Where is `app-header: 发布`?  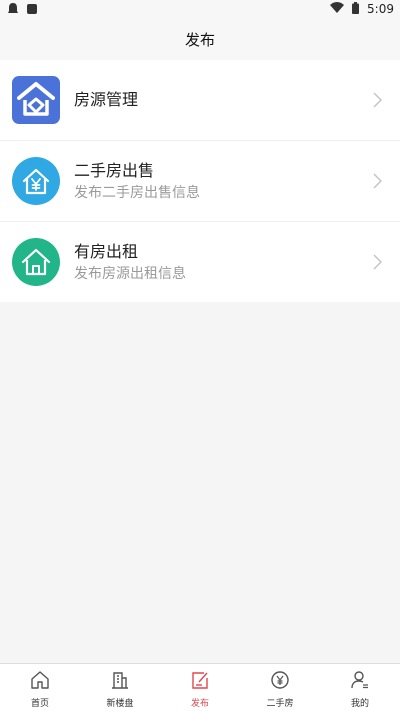
app-header: 发布 is located at coordinates (200, 39).